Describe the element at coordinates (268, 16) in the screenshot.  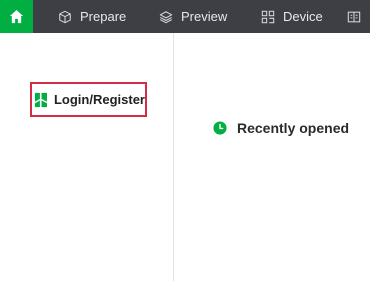
I see `device-icon` at that location.